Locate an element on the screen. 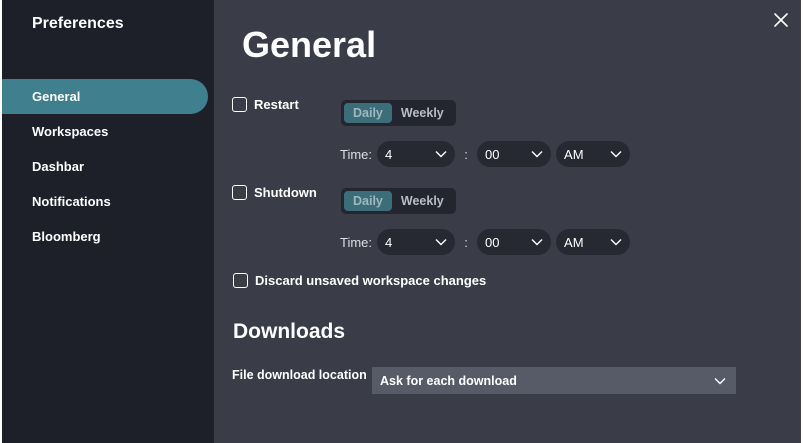 Image resolution: width=803 pixels, height=443 pixels. sidebar-item-bloomberg: Bloomberg is located at coordinates (108, 236).